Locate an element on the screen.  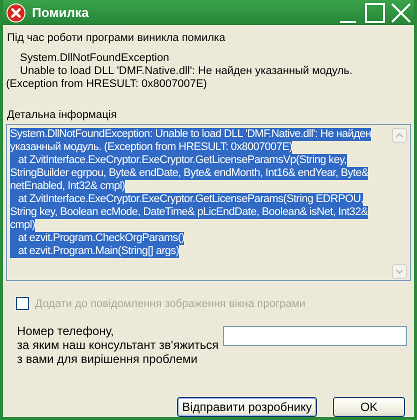
ok-button: OK is located at coordinates (369, 407).